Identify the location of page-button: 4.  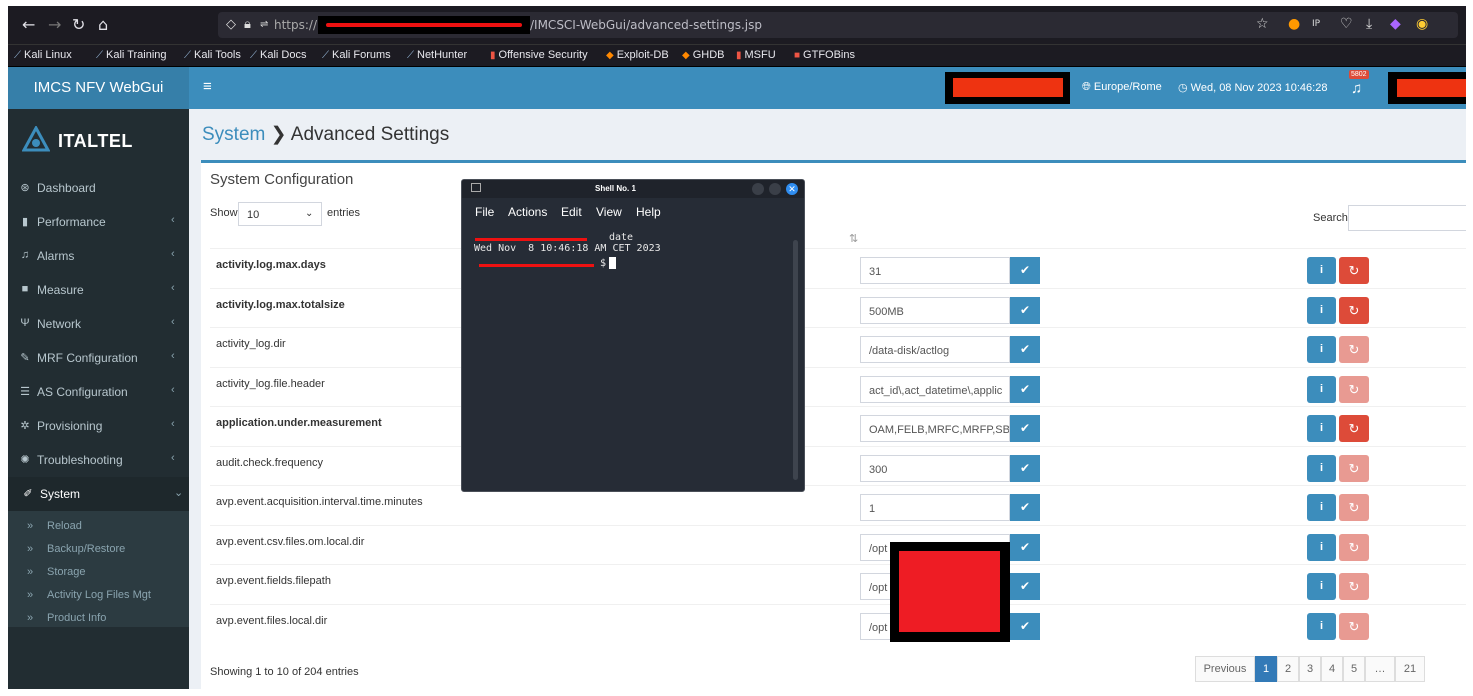
(1332, 669).